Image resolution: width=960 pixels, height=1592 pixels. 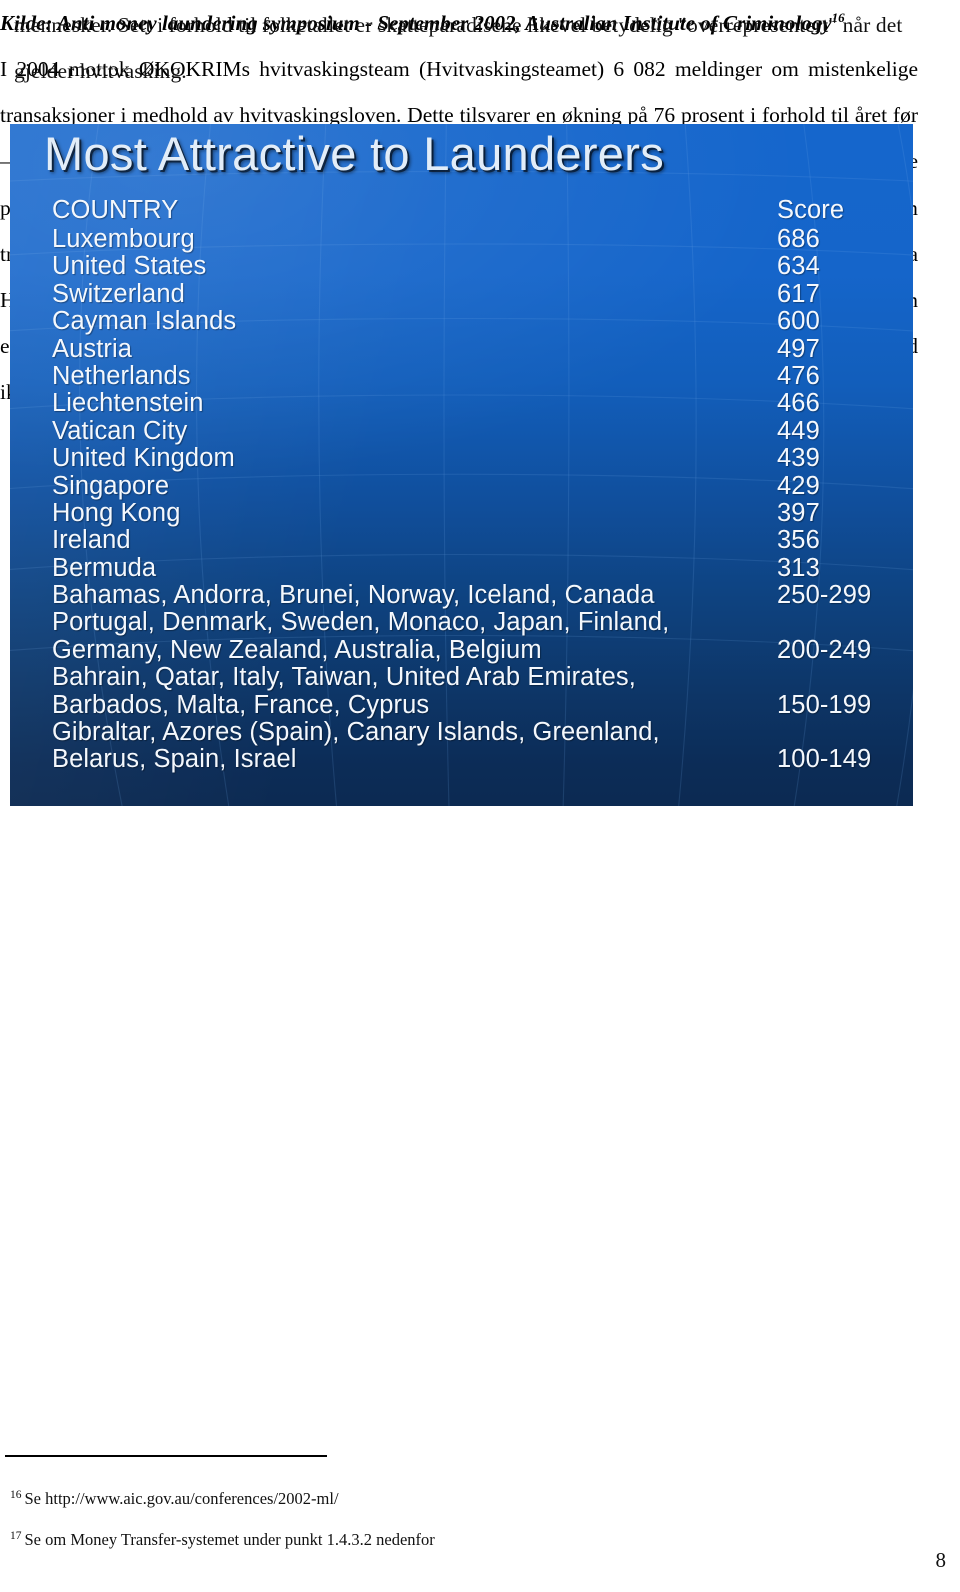 I want to click on row-score: 313, so click(x=798, y=567).